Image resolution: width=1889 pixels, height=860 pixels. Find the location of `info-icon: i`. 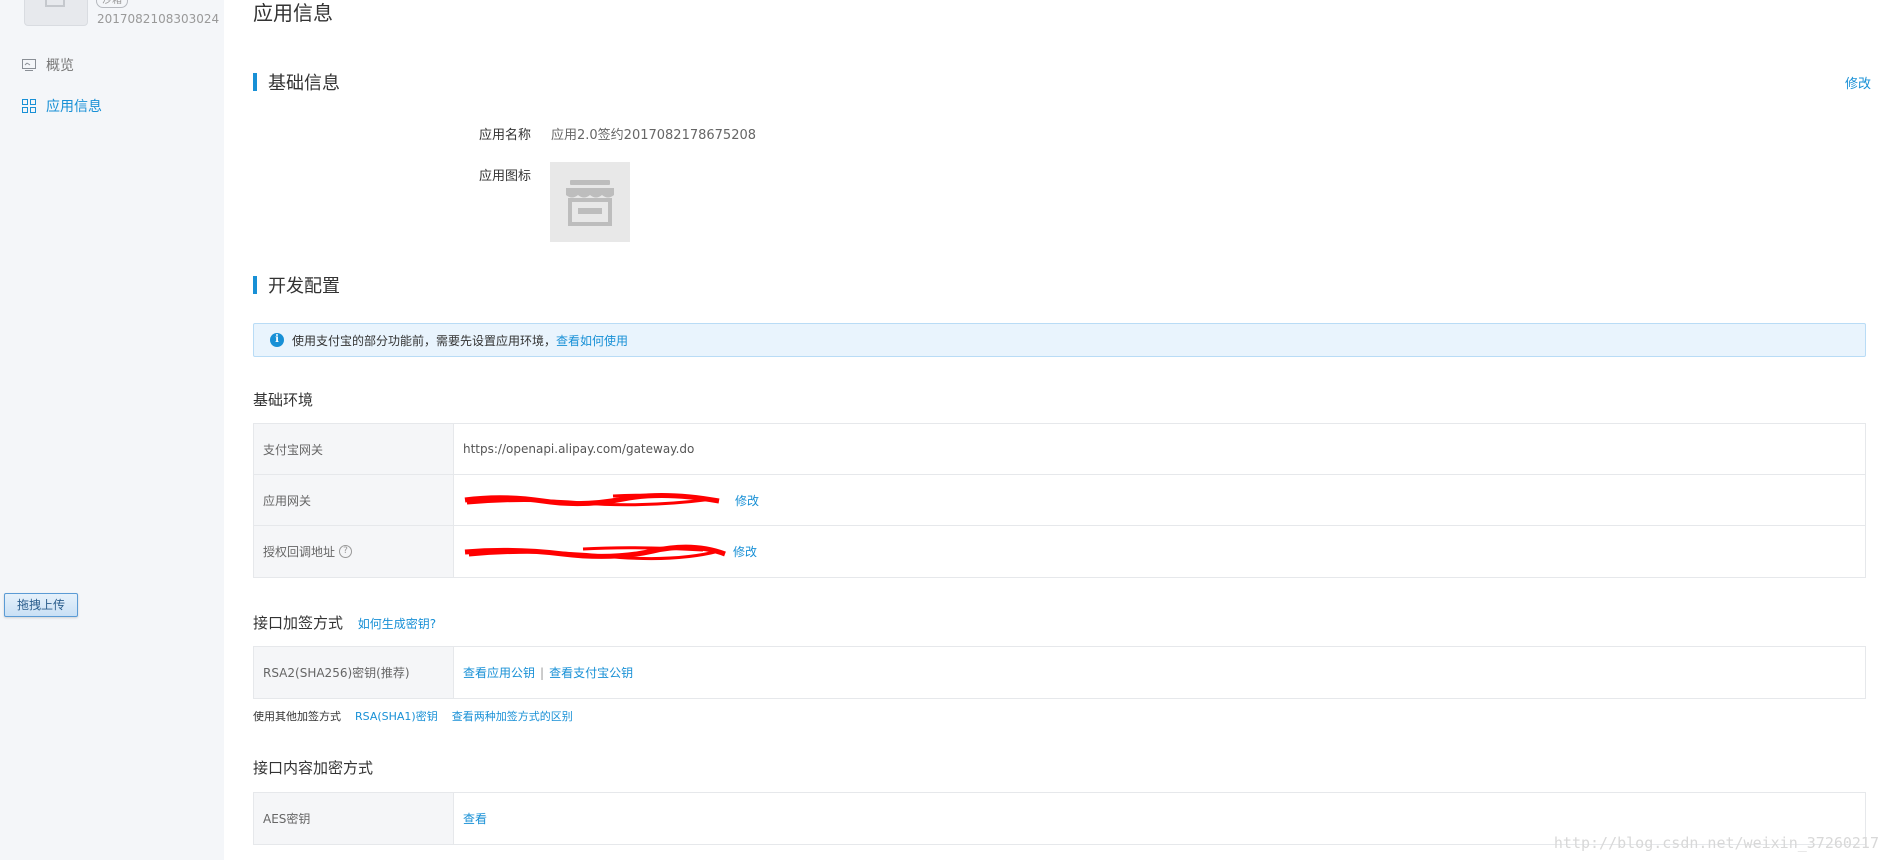

info-icon: i is located at coordinates (277, 340).